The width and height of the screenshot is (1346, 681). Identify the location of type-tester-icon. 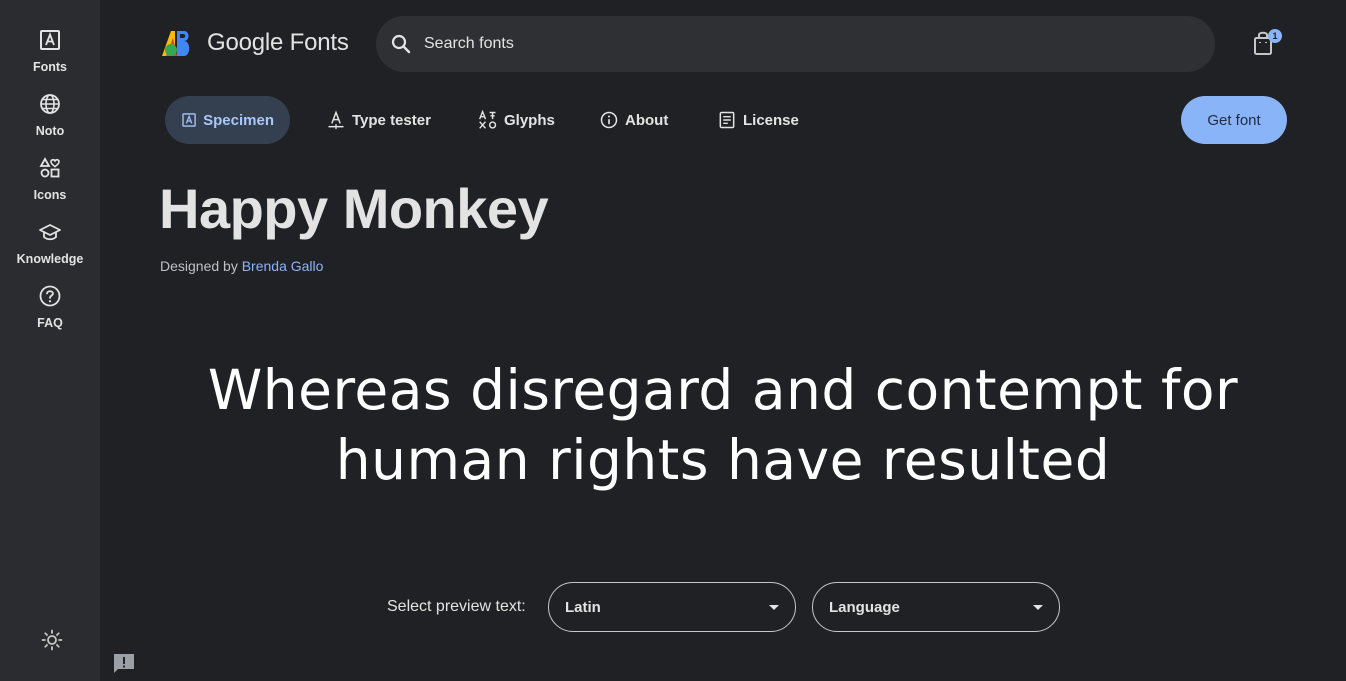
(336, 120).